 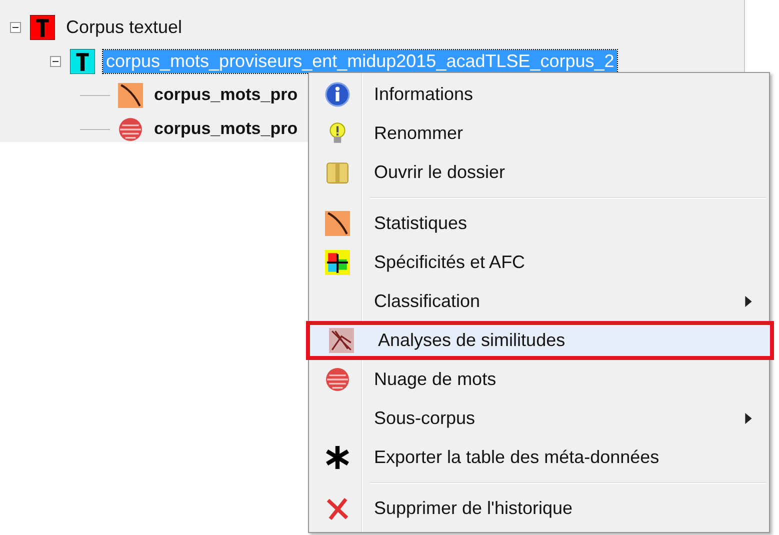 What do you see at coordinates (337, 457) in the screenshot?
I see `asterisk-icon` at bounding box center [337, 457].